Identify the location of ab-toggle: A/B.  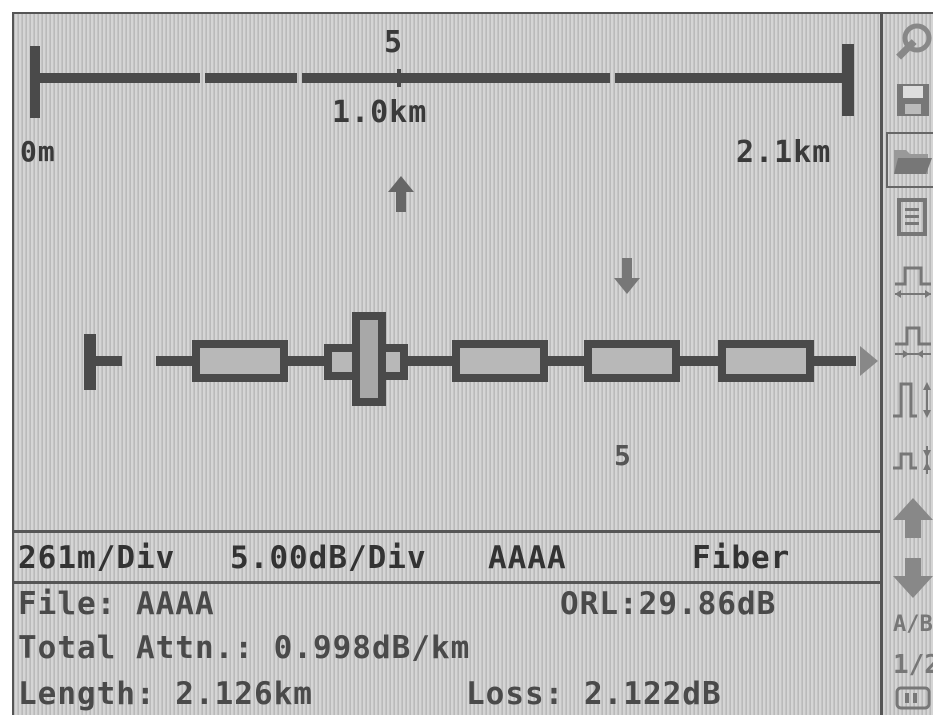
(913, 624).